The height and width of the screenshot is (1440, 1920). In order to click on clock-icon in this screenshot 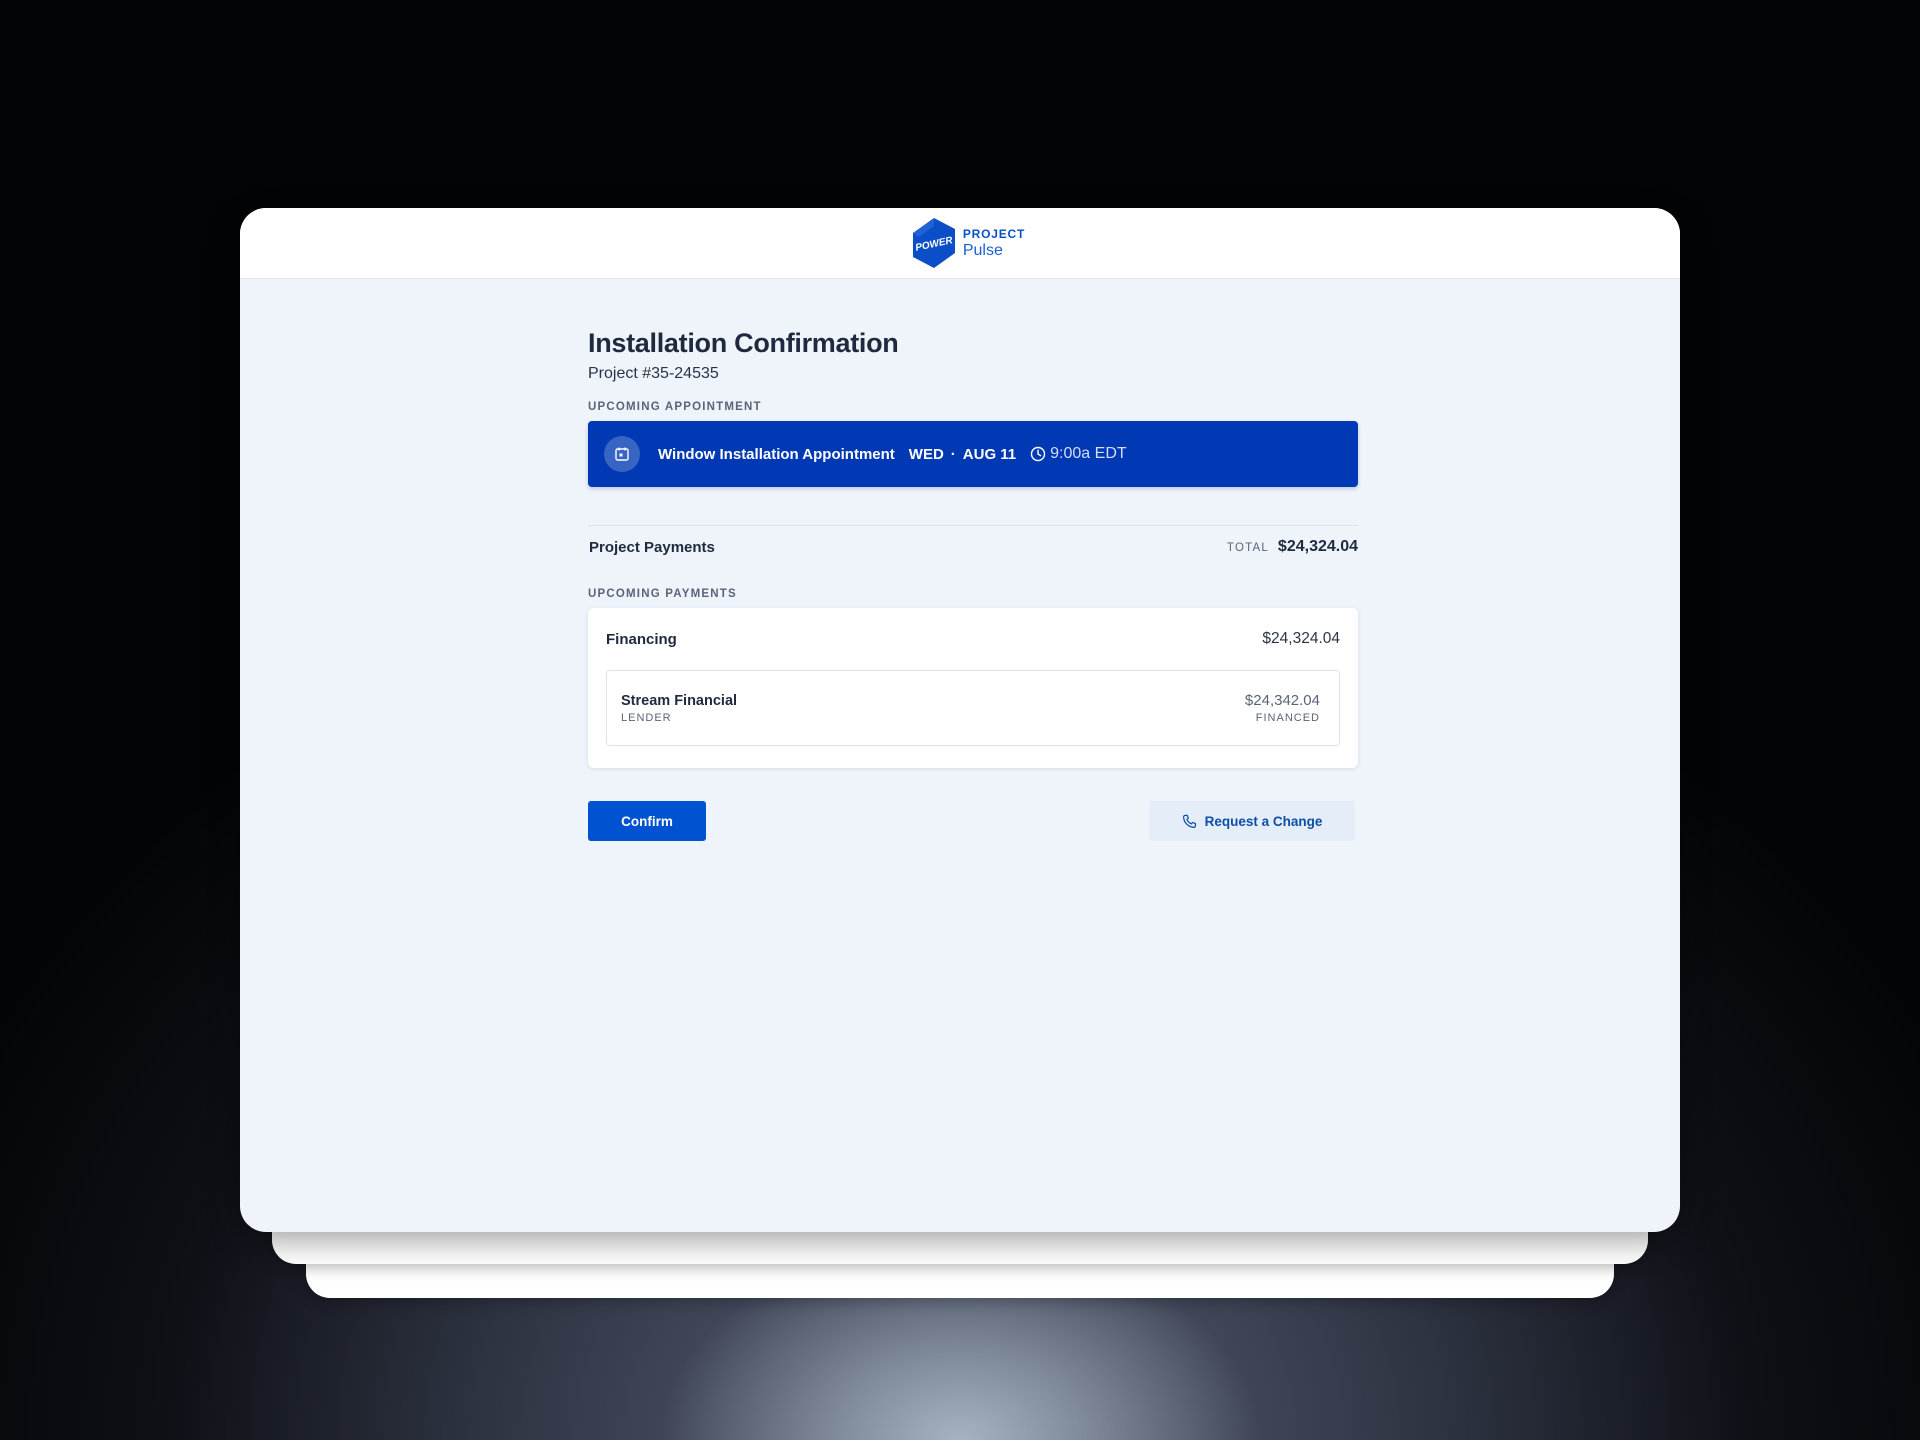, I will do `click(1038, 454)`.